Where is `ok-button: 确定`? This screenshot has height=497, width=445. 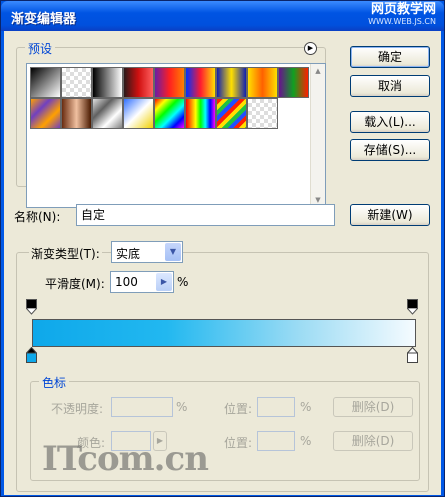 ok-button: 确定 is located at coordinates (390, 57).